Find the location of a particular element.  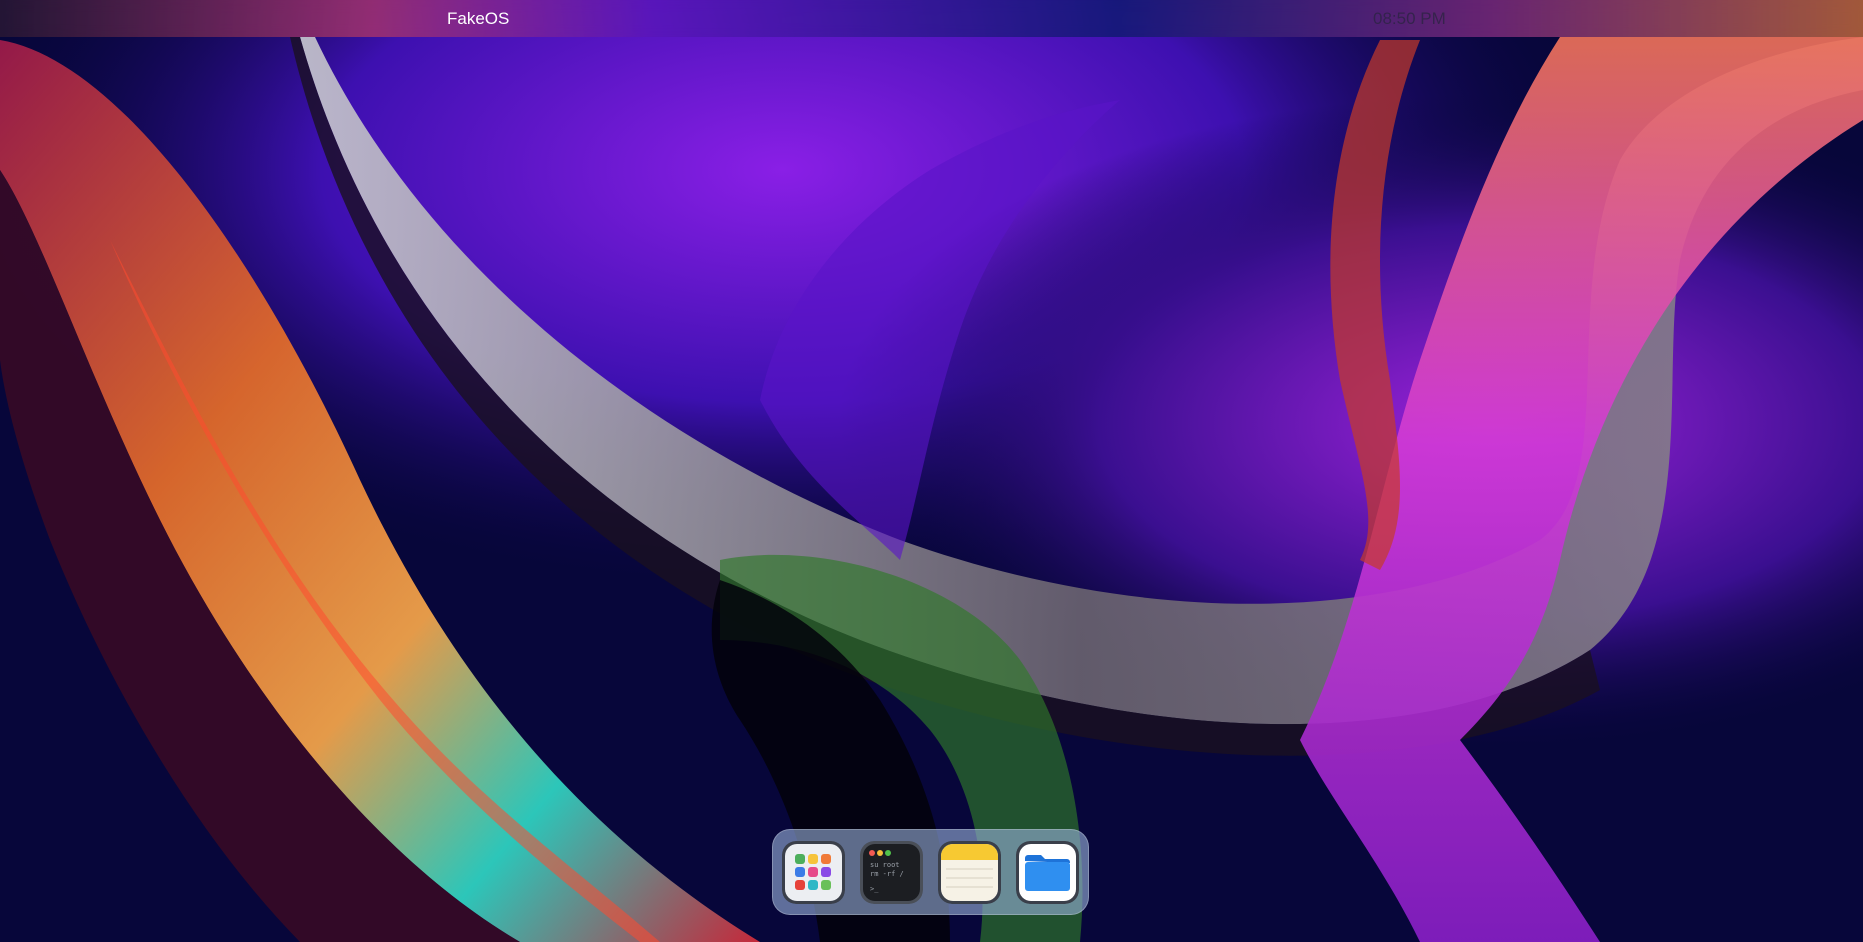

menu-bar-brand: FakeOS is located at coordinates (478, 18).